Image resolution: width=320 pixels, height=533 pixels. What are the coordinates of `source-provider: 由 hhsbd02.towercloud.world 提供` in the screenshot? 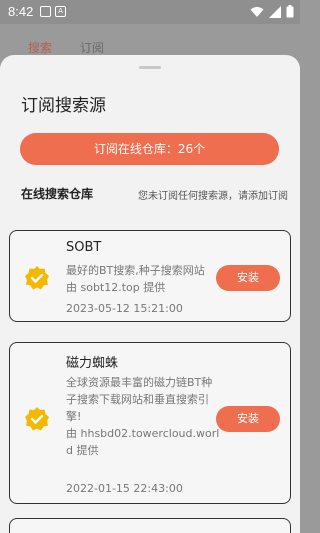 It's located at (143, 442).